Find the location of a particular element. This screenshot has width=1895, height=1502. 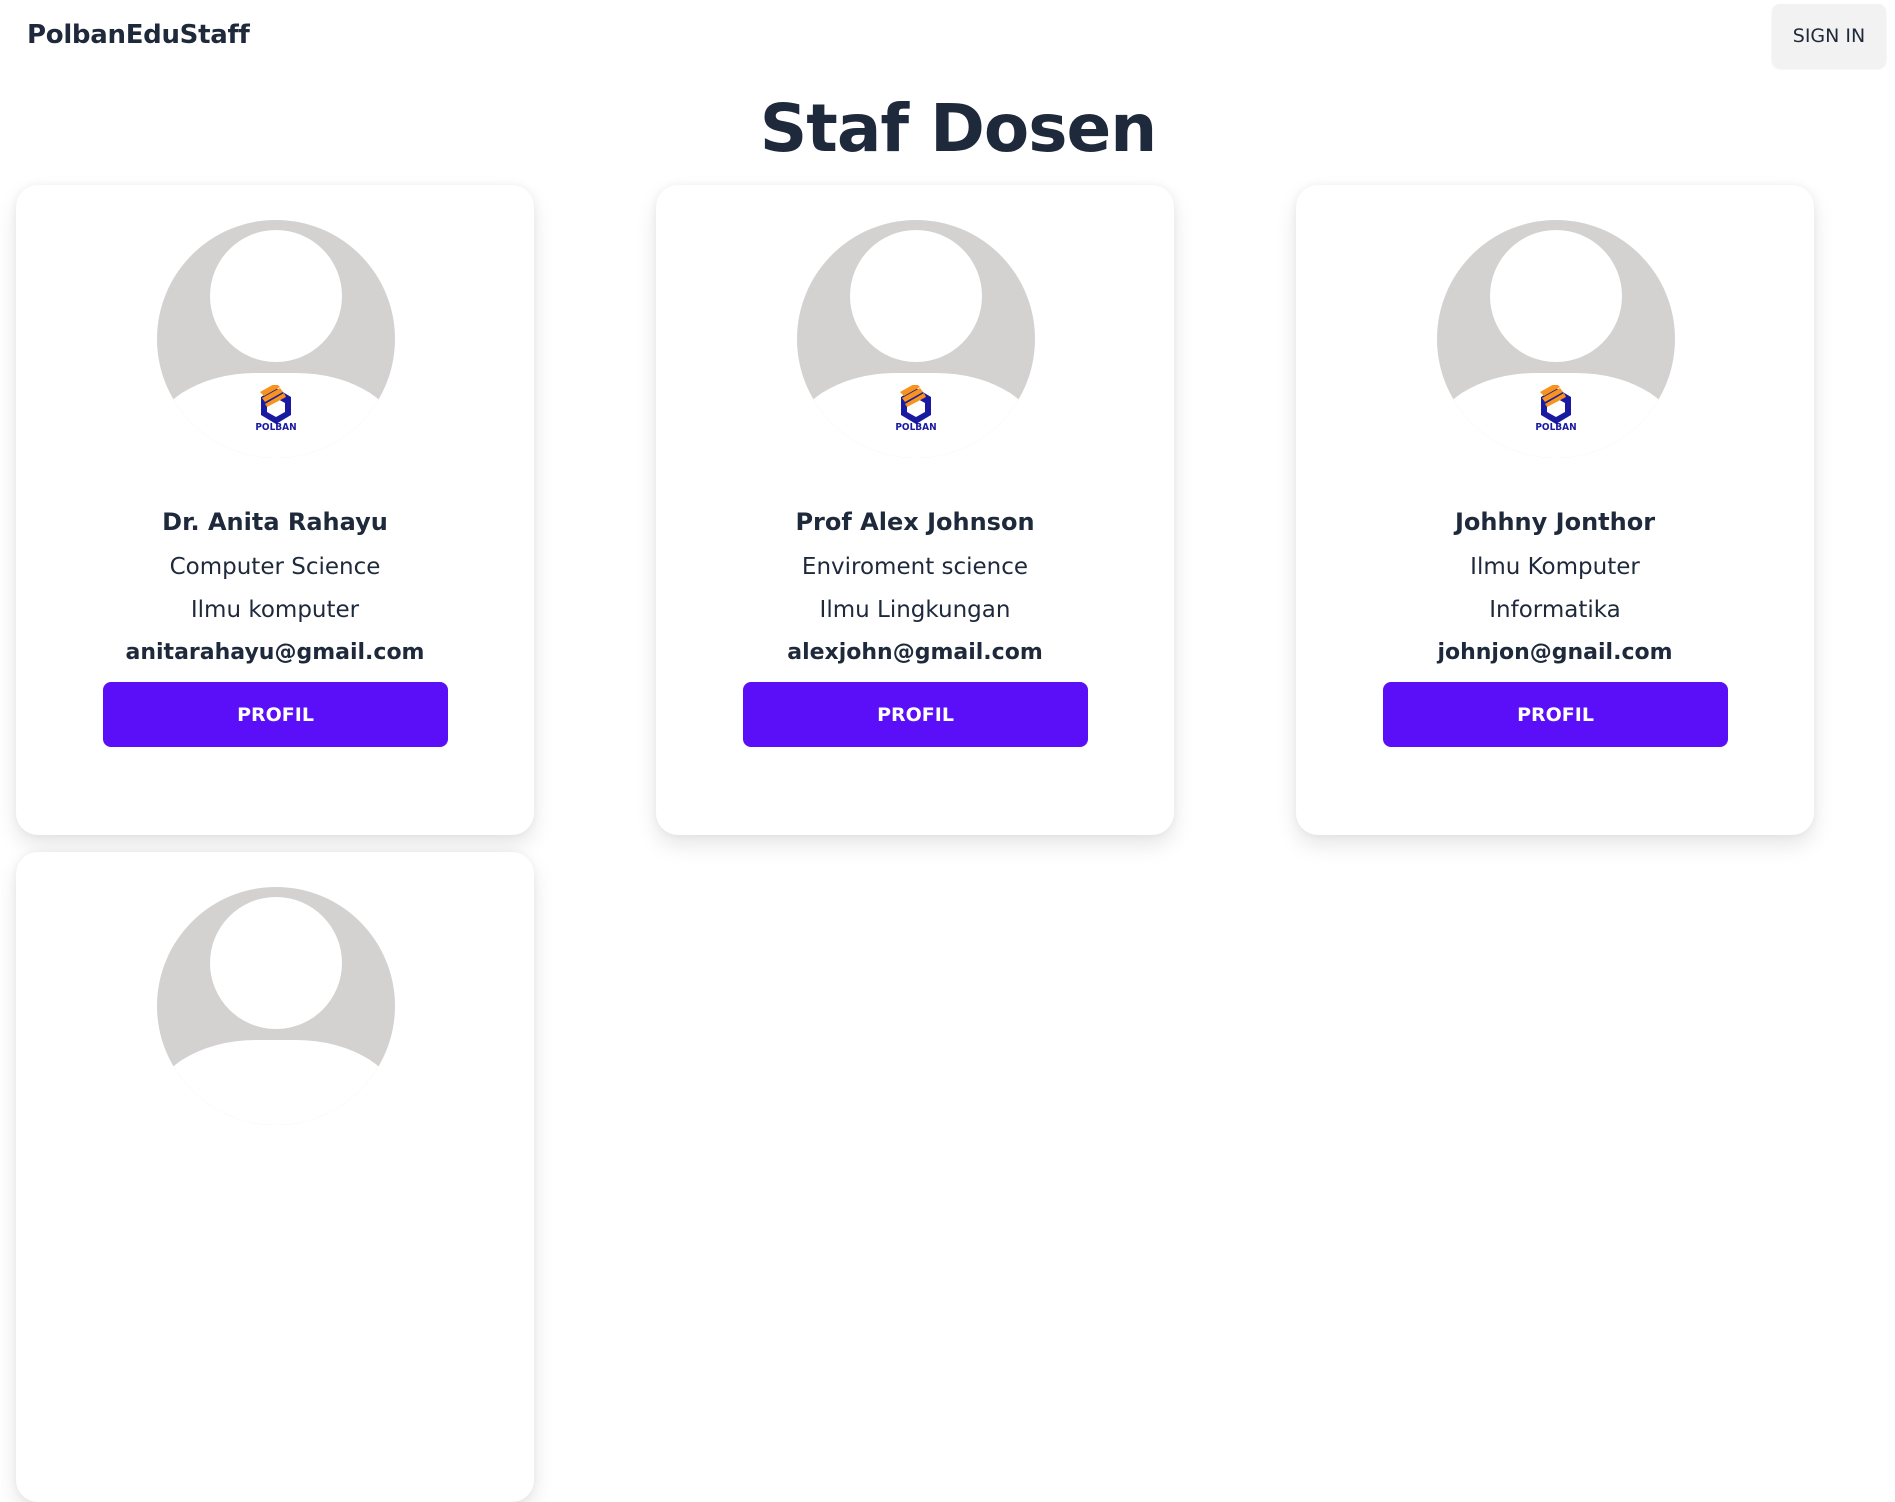

staff-department: Ilmu Komputer is located at coordinates (1555, 567).